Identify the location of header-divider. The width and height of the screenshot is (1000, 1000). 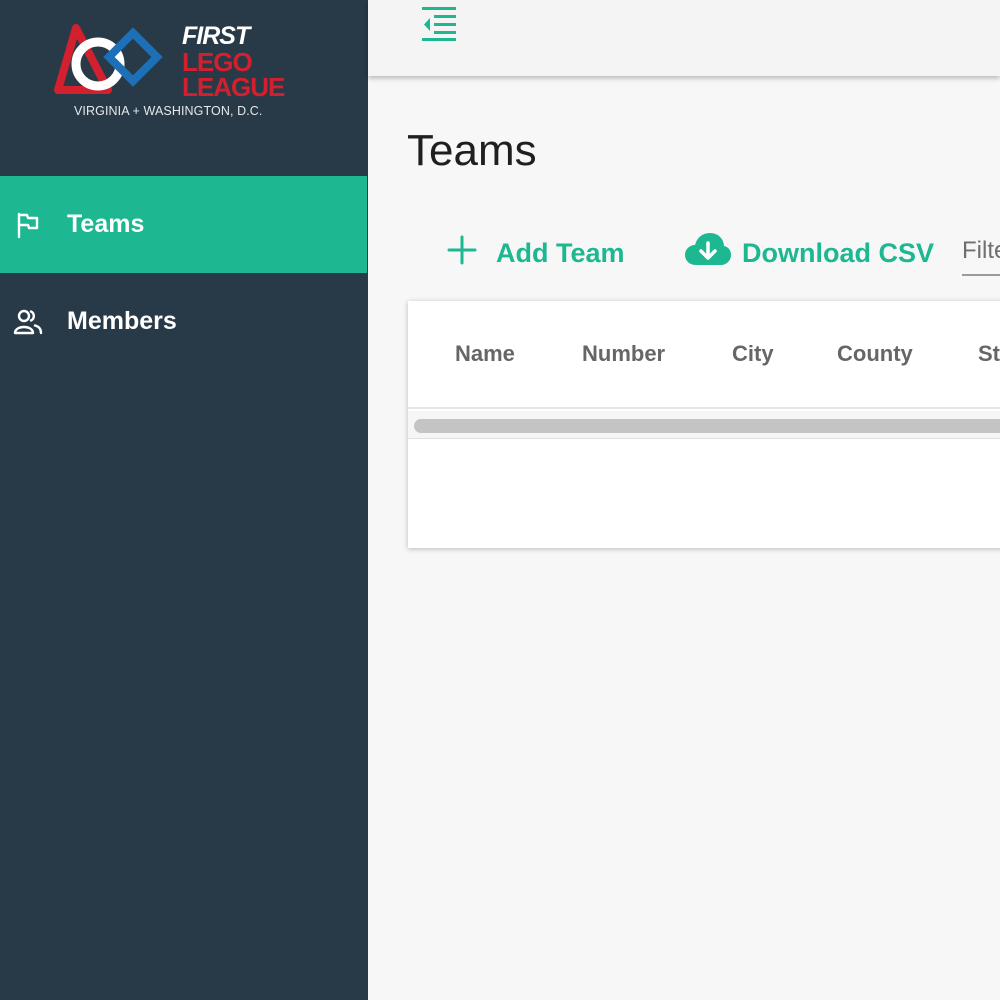
(704, 408).